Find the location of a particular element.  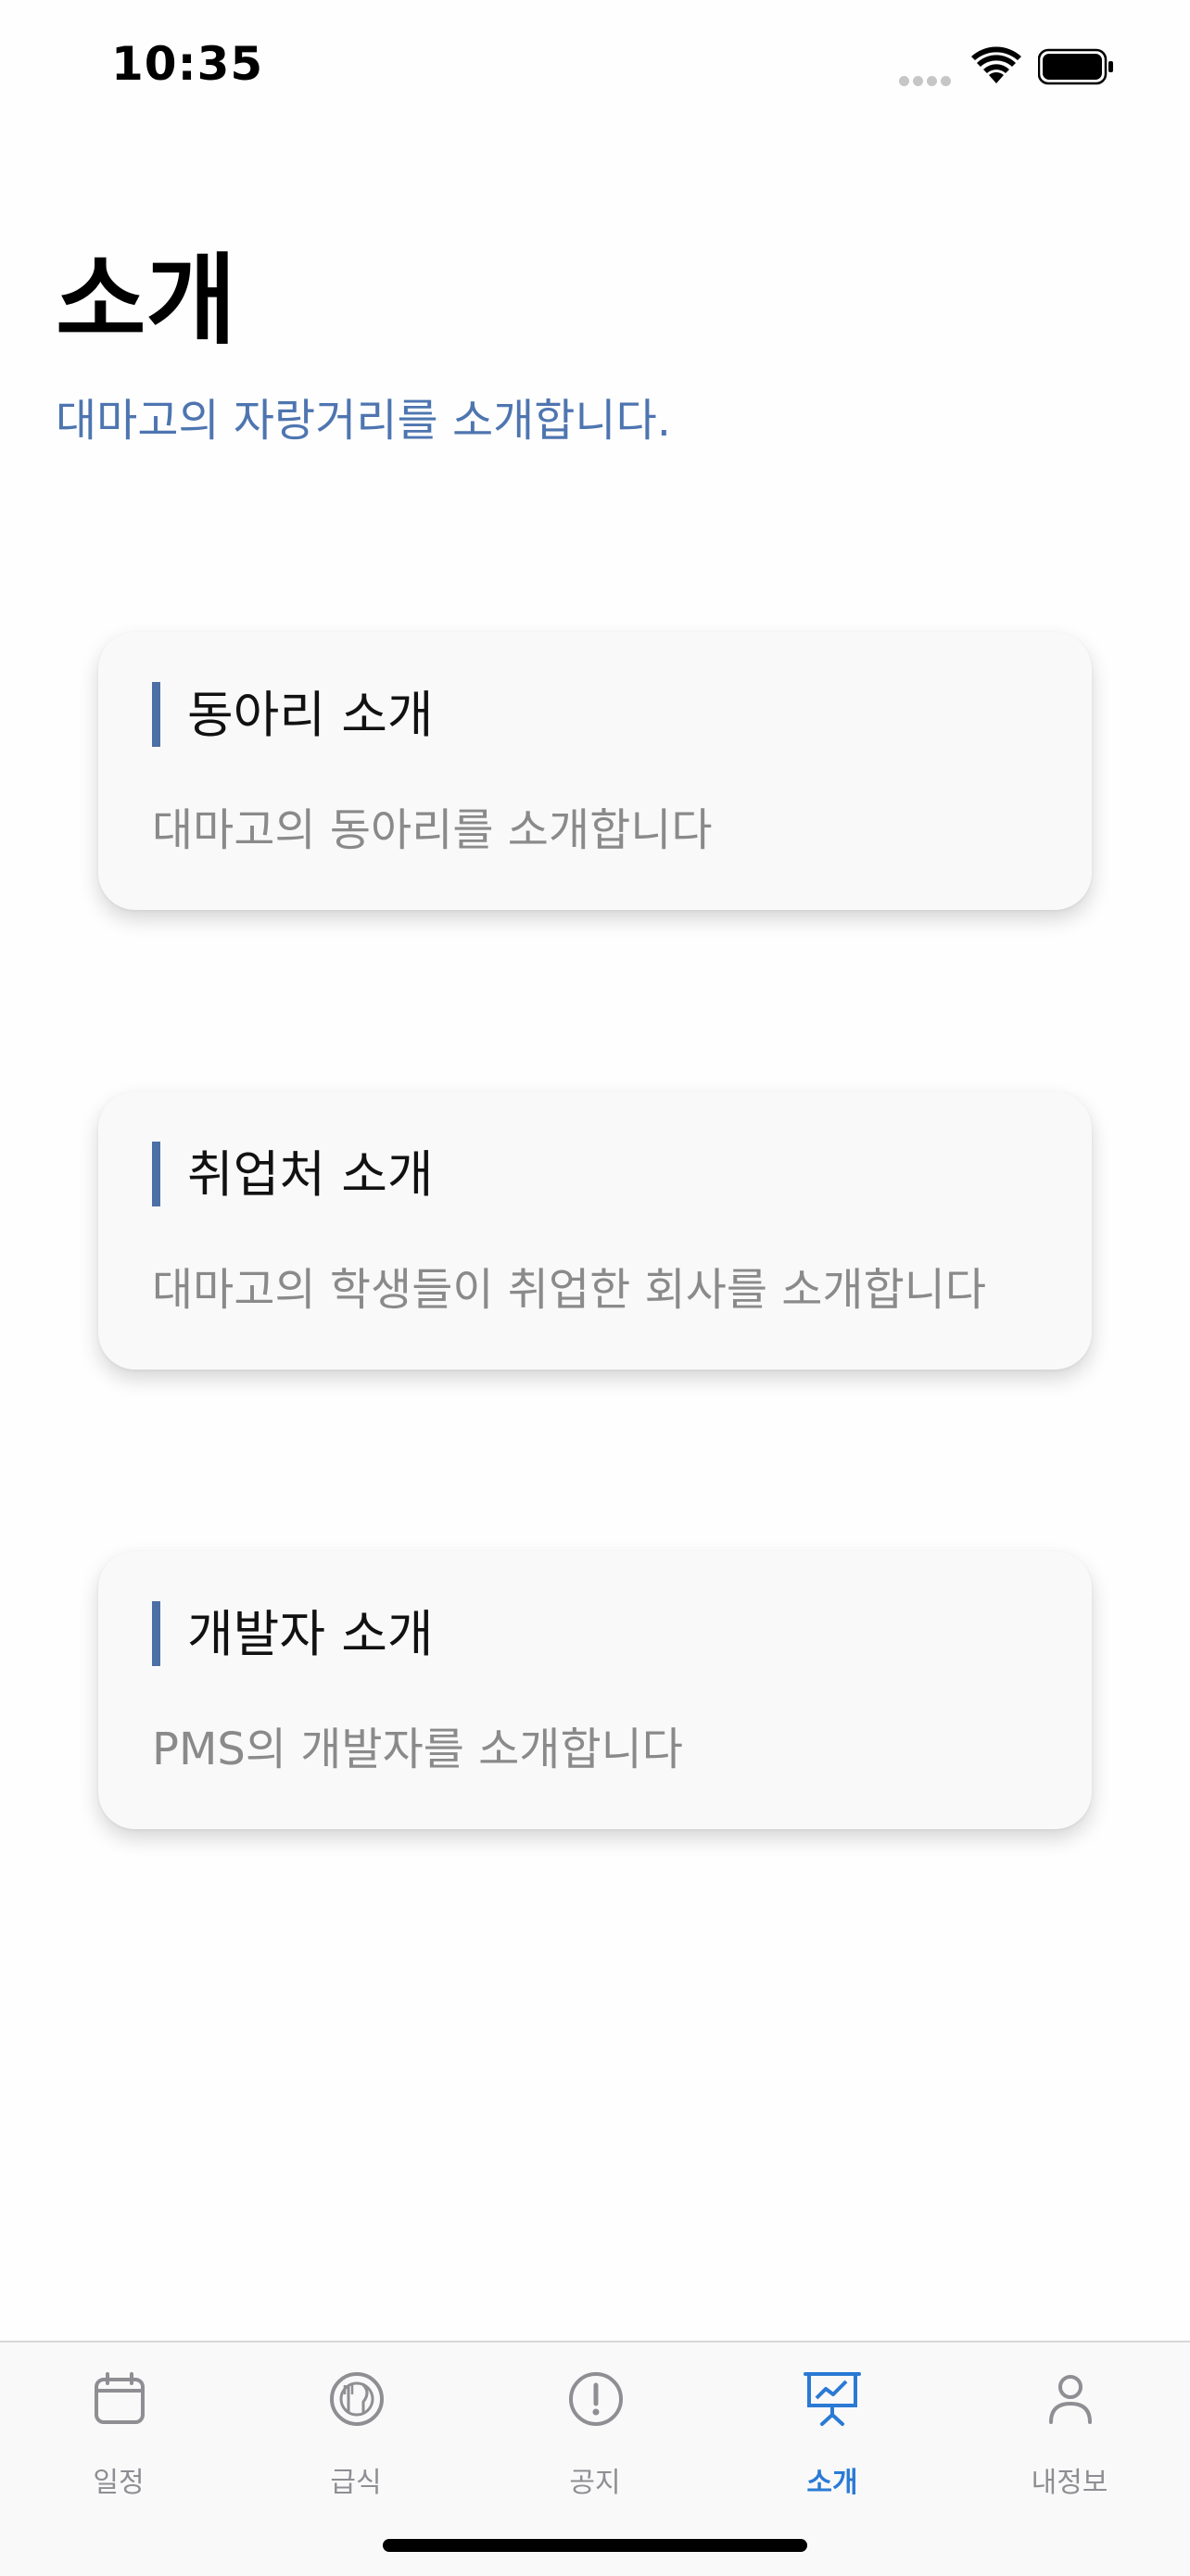

meal-icon is located at coordinates (357, 2399).